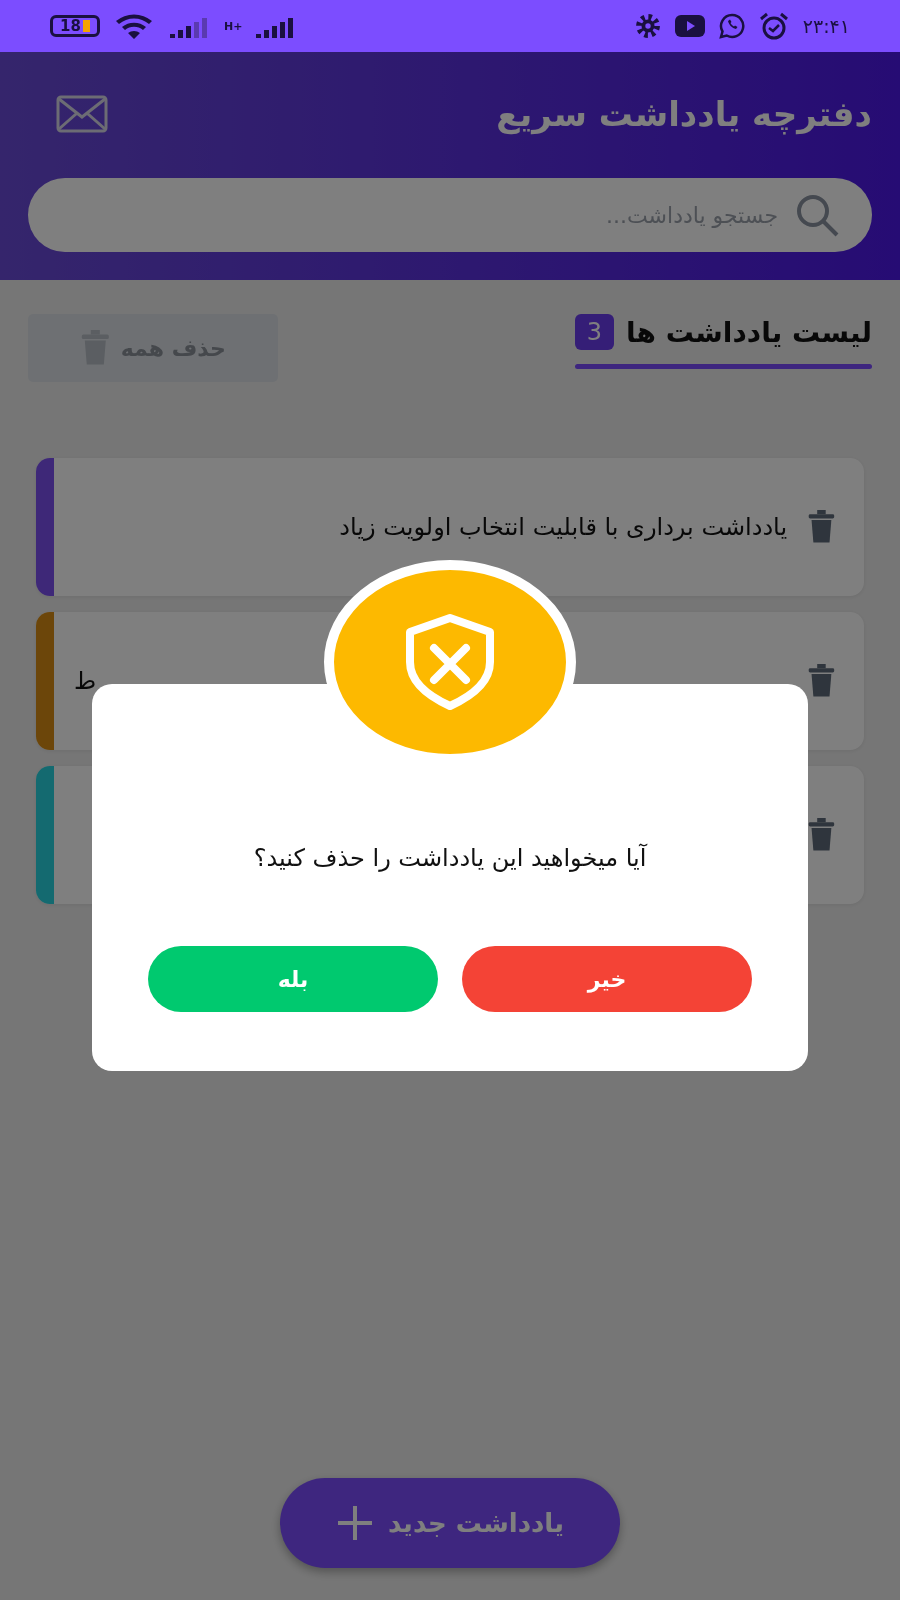  What do you see at coordinates (86, 681) in the screenshot?
I see `note-text: ط` at bounding box center [86, 681].